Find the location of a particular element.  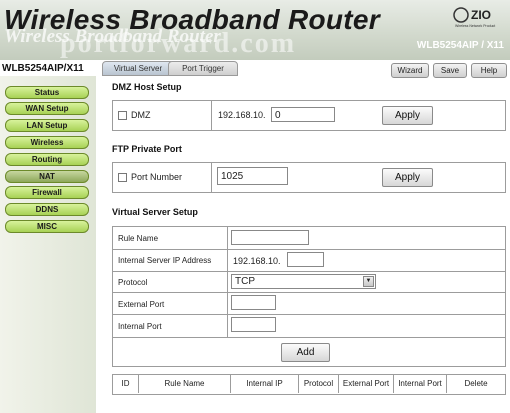

external-port-label: External Port is located at coordinates (141, 304).